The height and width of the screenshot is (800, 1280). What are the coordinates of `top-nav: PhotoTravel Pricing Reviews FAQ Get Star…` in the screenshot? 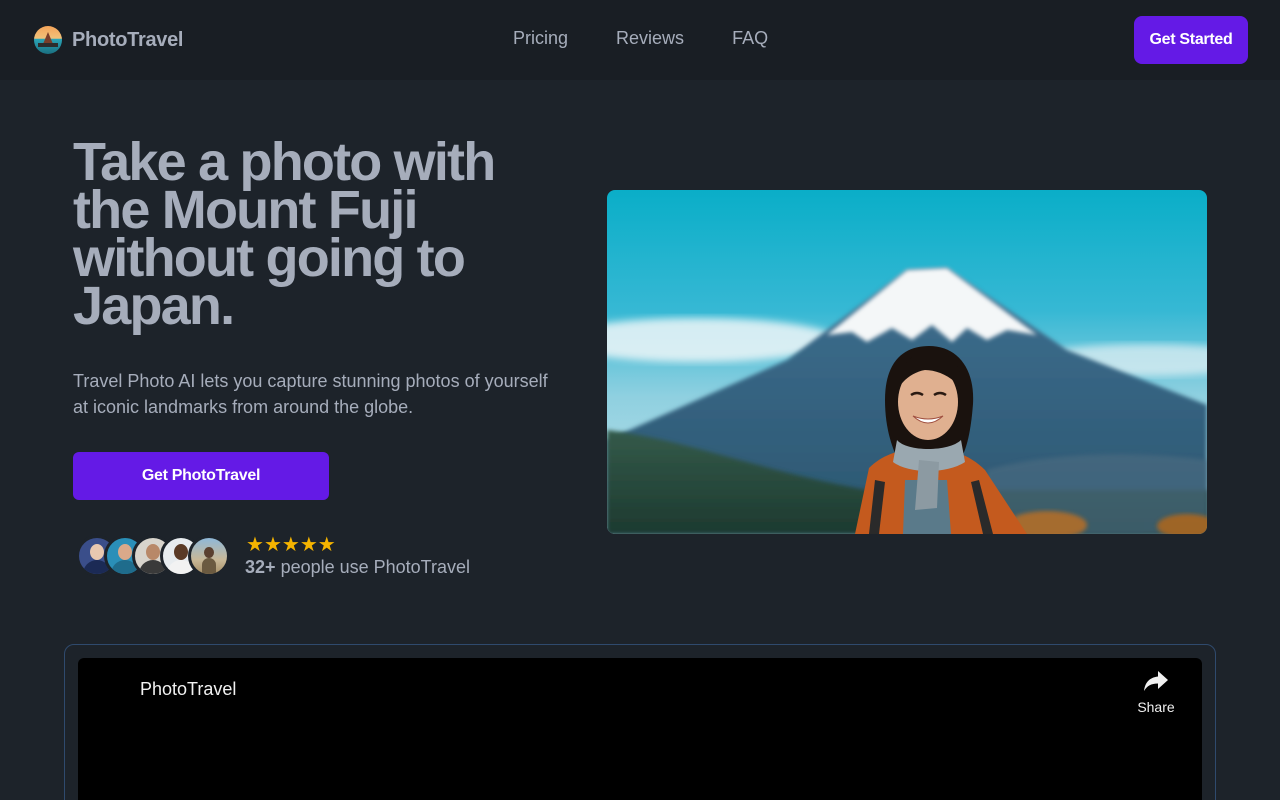 It's located at (640, 40).